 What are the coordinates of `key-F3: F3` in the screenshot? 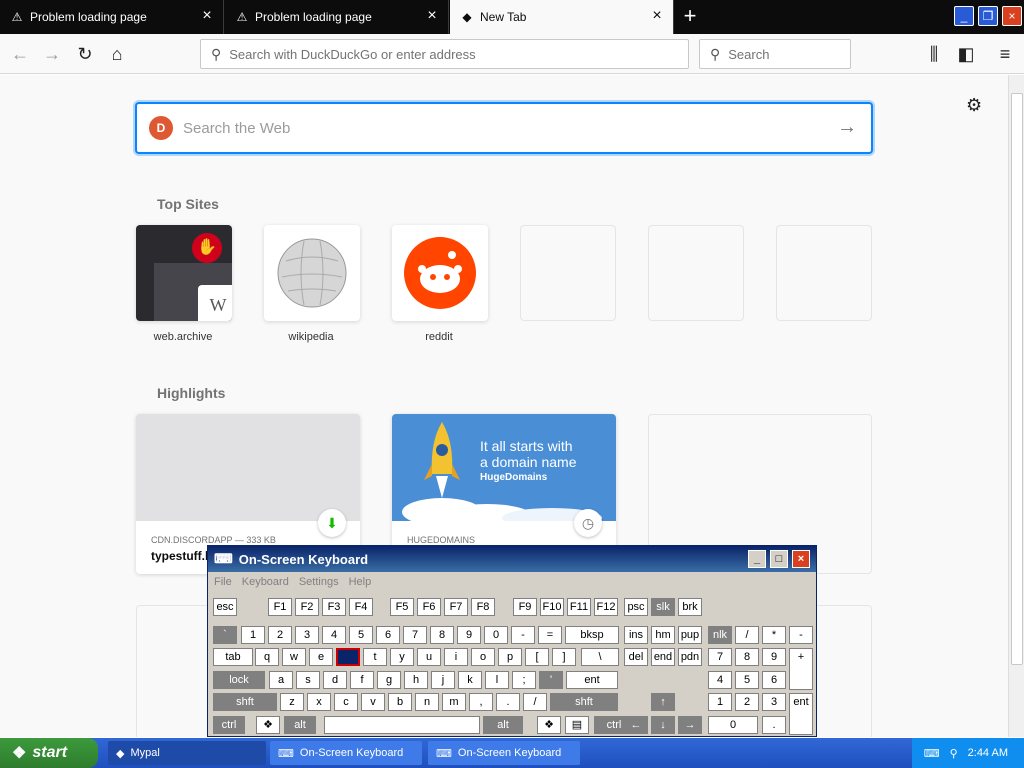 It's located at (334, 607).